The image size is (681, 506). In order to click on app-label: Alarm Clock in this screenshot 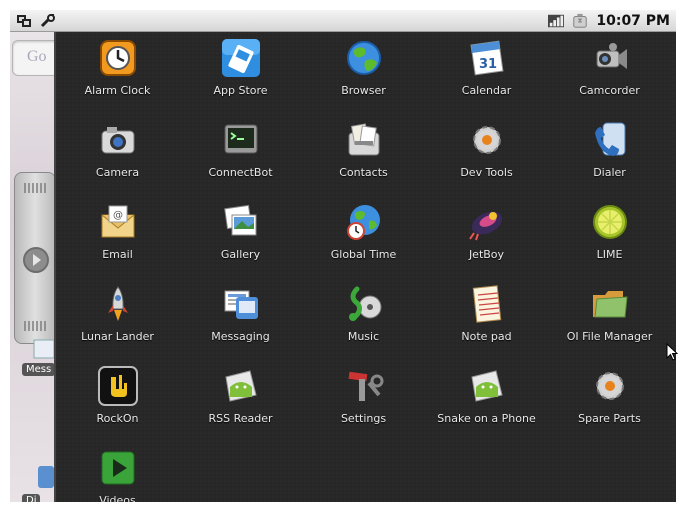, I will do `click(117, 90)`.